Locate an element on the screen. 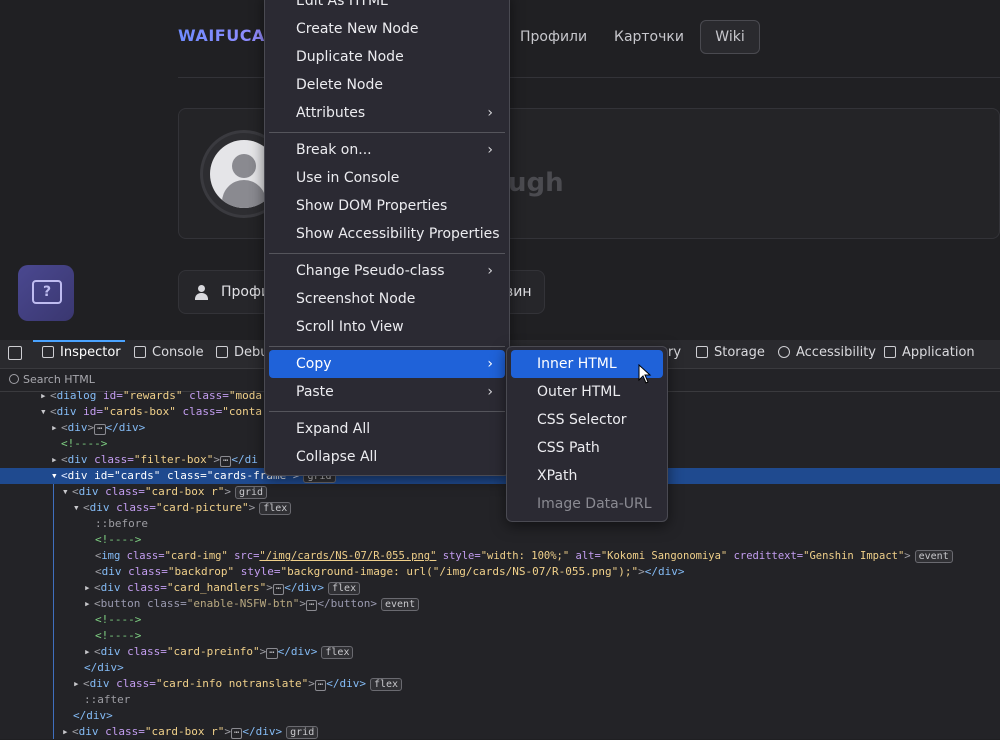 Image resolution: width=1000 pixels, height=740 pixels. tab-inspector: Inspector is located at coordinates (81, 352).